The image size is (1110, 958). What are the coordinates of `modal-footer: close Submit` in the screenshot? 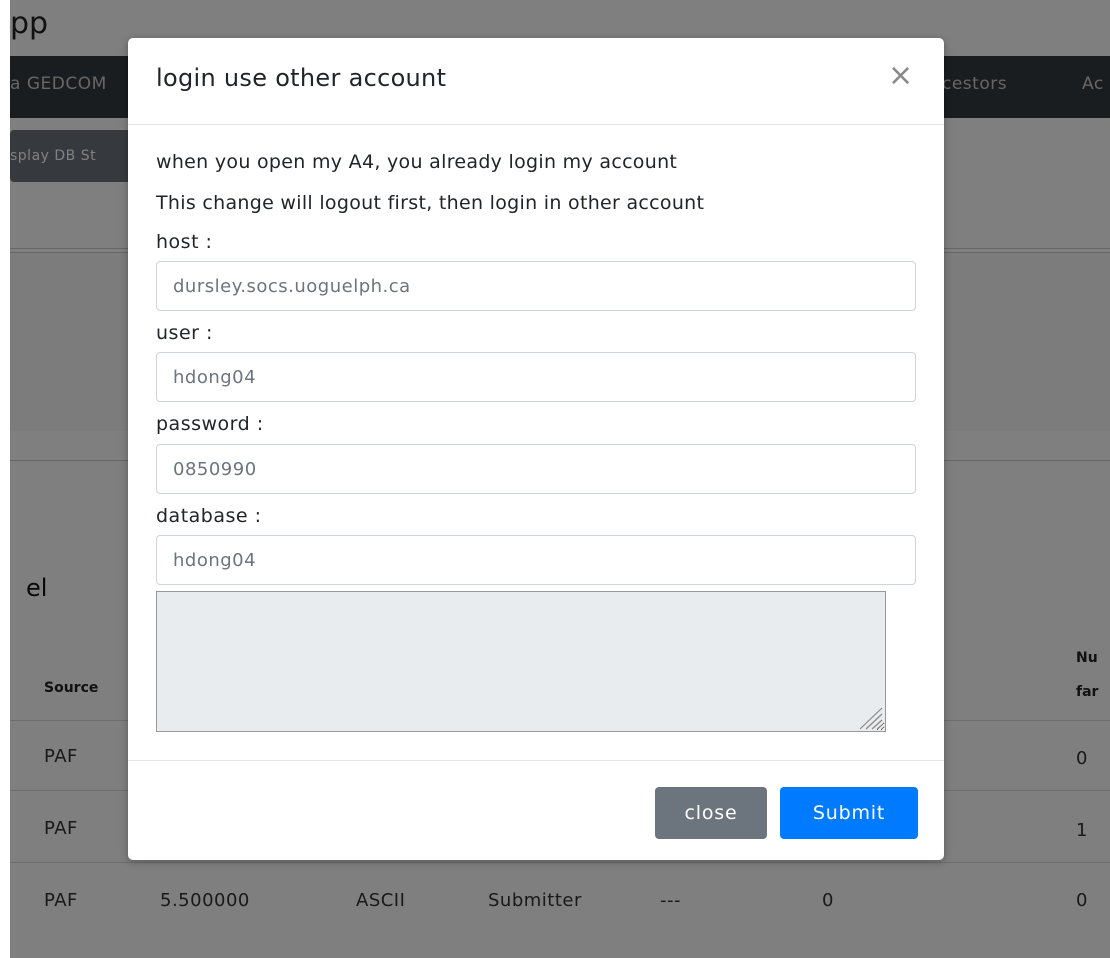 It's located at (536, 810).